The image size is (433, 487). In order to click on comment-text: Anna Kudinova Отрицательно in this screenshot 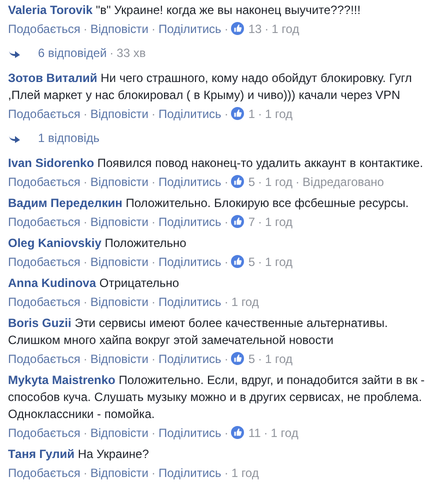, I will do `click(94, 283)`.